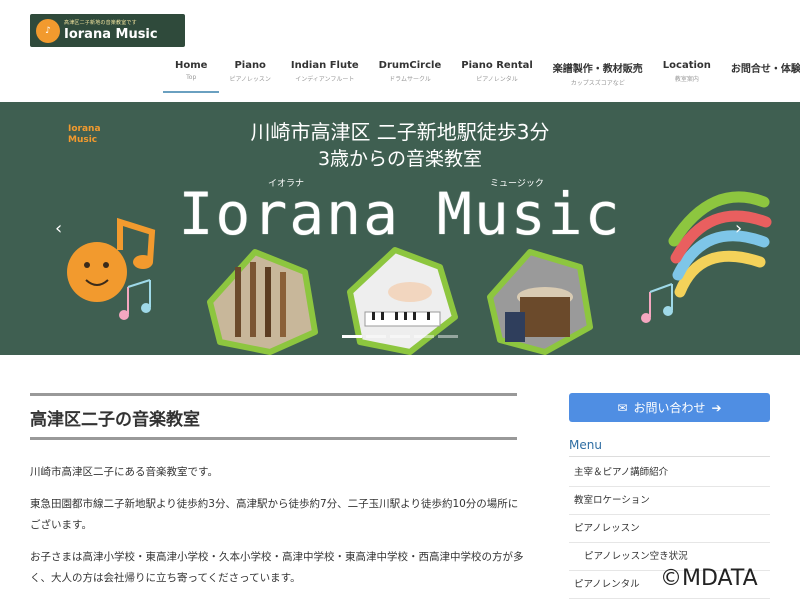  What do you see at coordinates (84, 134) in the screenshot?
I see `mascot-badge-text: Iorana Music` at bounding box center [84, 134].